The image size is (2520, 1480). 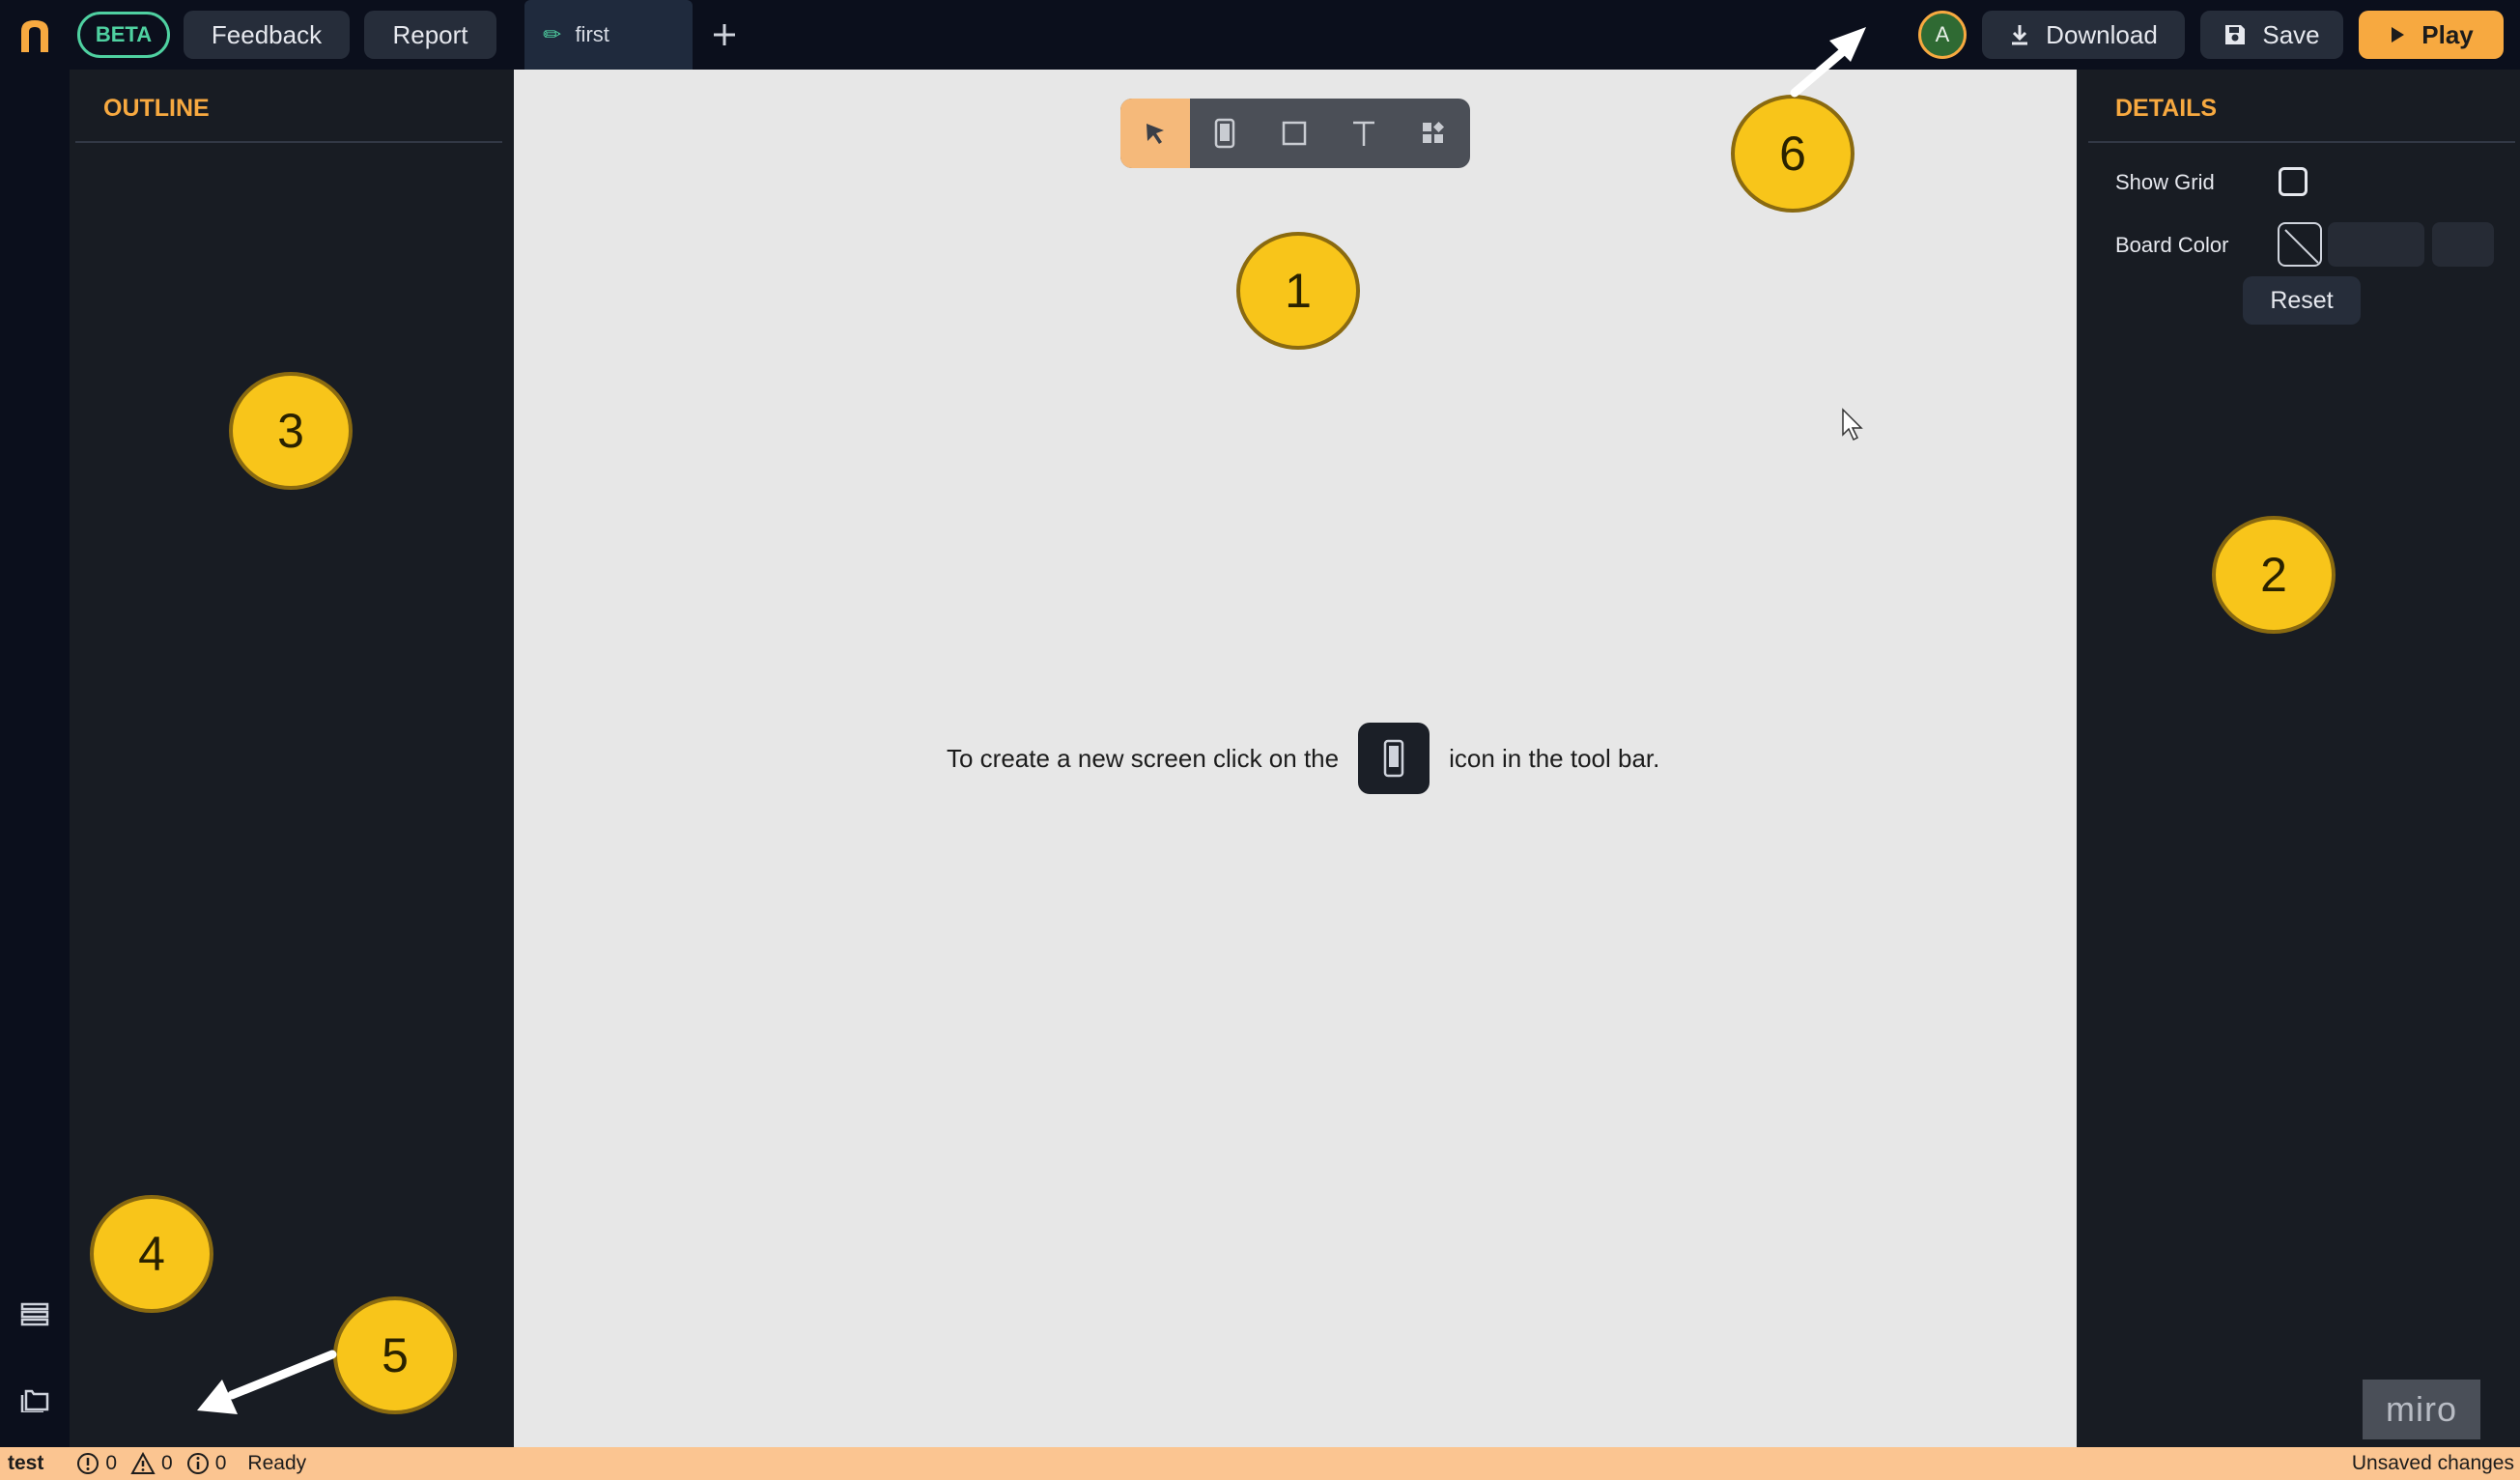 I want to click on infos-count: 0, so click(x=207, y=1463).